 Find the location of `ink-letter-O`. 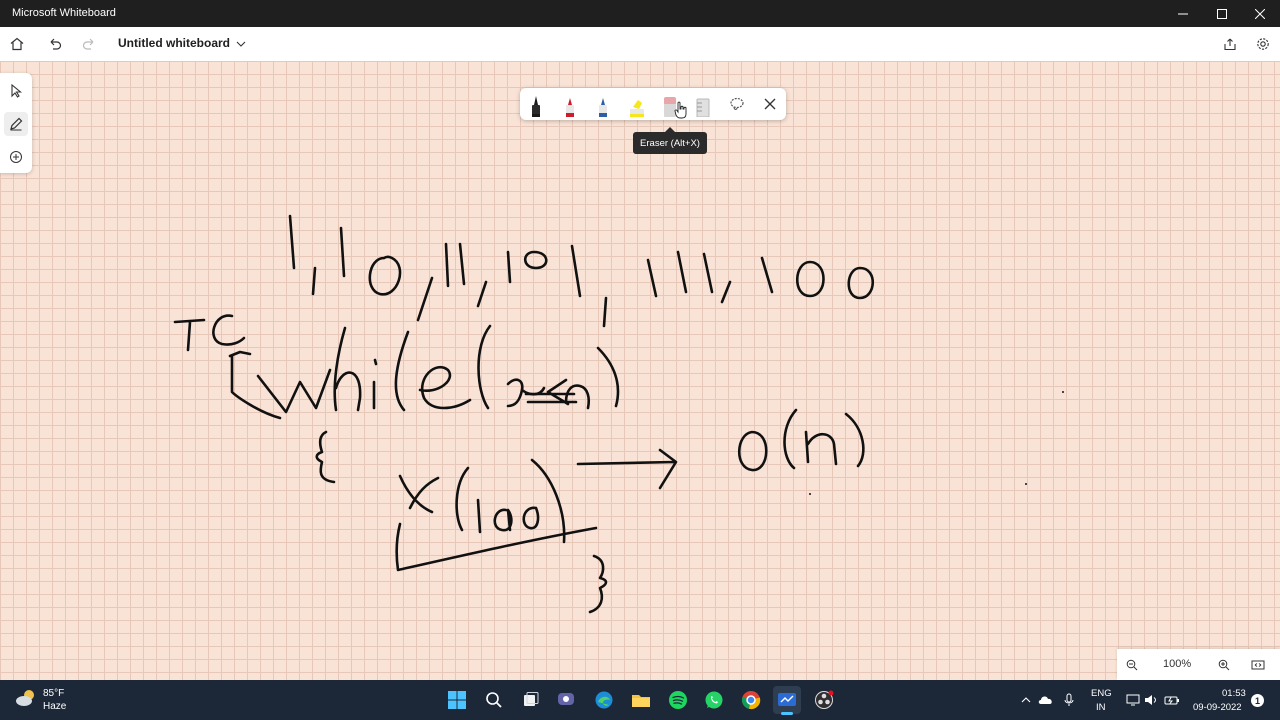

ink-letter-O is located at coordinates (753, 451).